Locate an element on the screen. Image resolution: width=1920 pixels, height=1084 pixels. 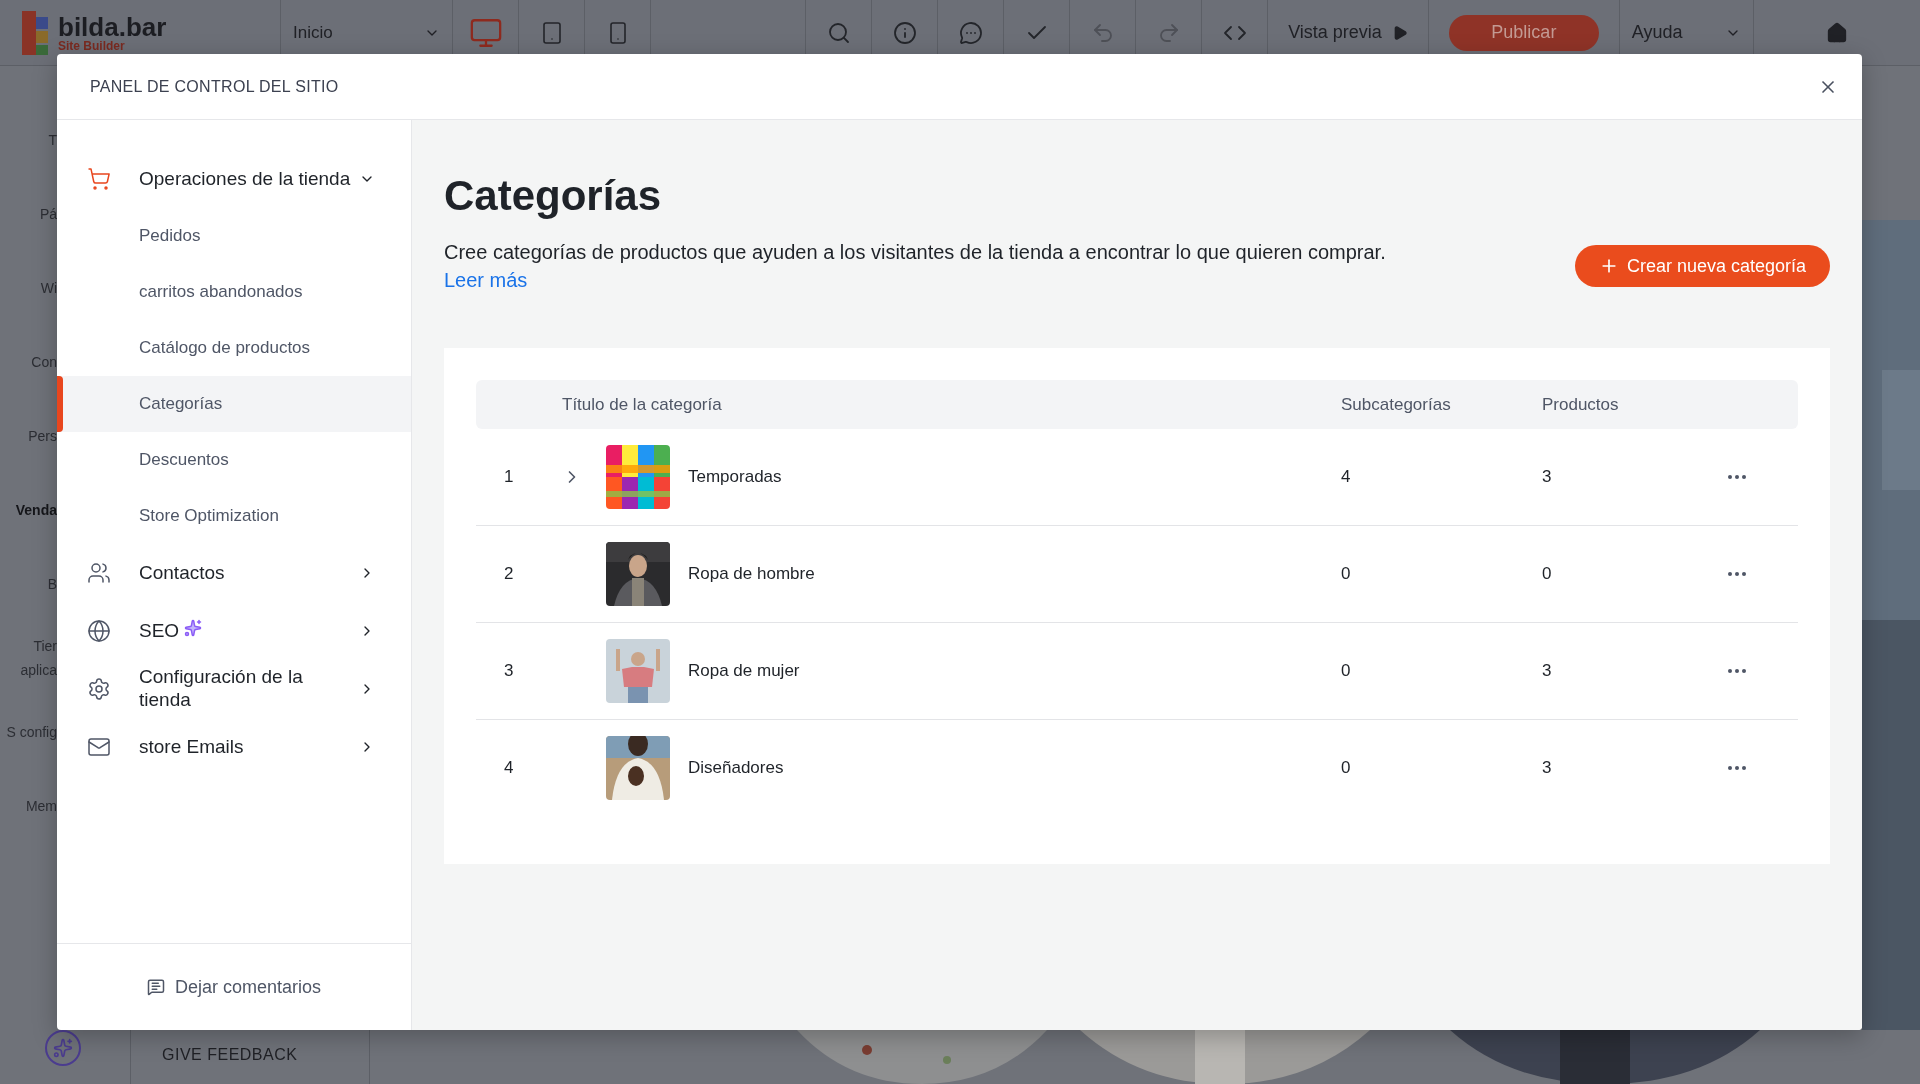
home-icon is located at coordinates (1836, 32).